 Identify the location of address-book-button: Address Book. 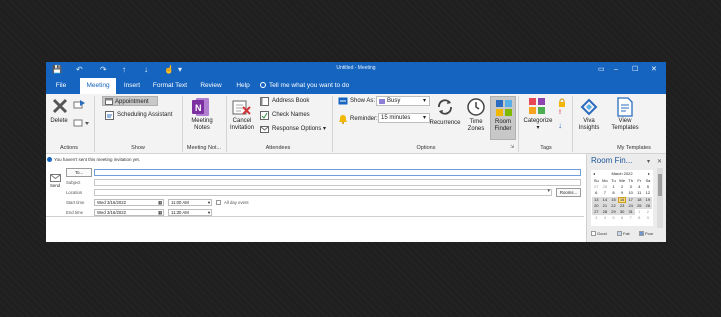
(290, 101).